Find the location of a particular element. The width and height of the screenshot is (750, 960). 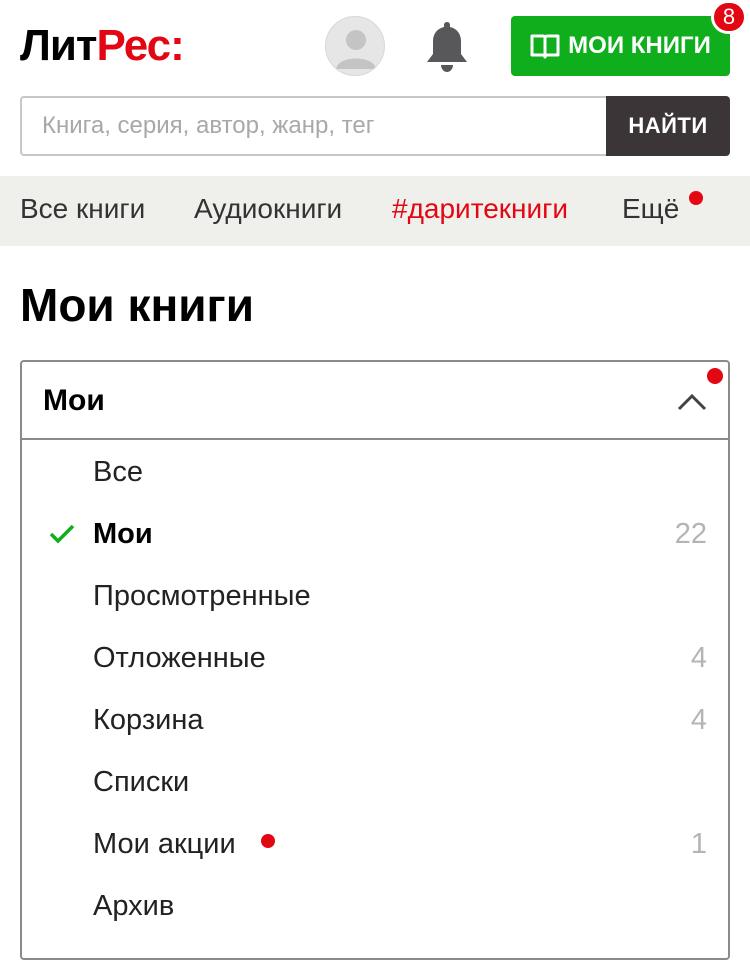

nav-item-more: Ещё is located at coordinates (650, 209).